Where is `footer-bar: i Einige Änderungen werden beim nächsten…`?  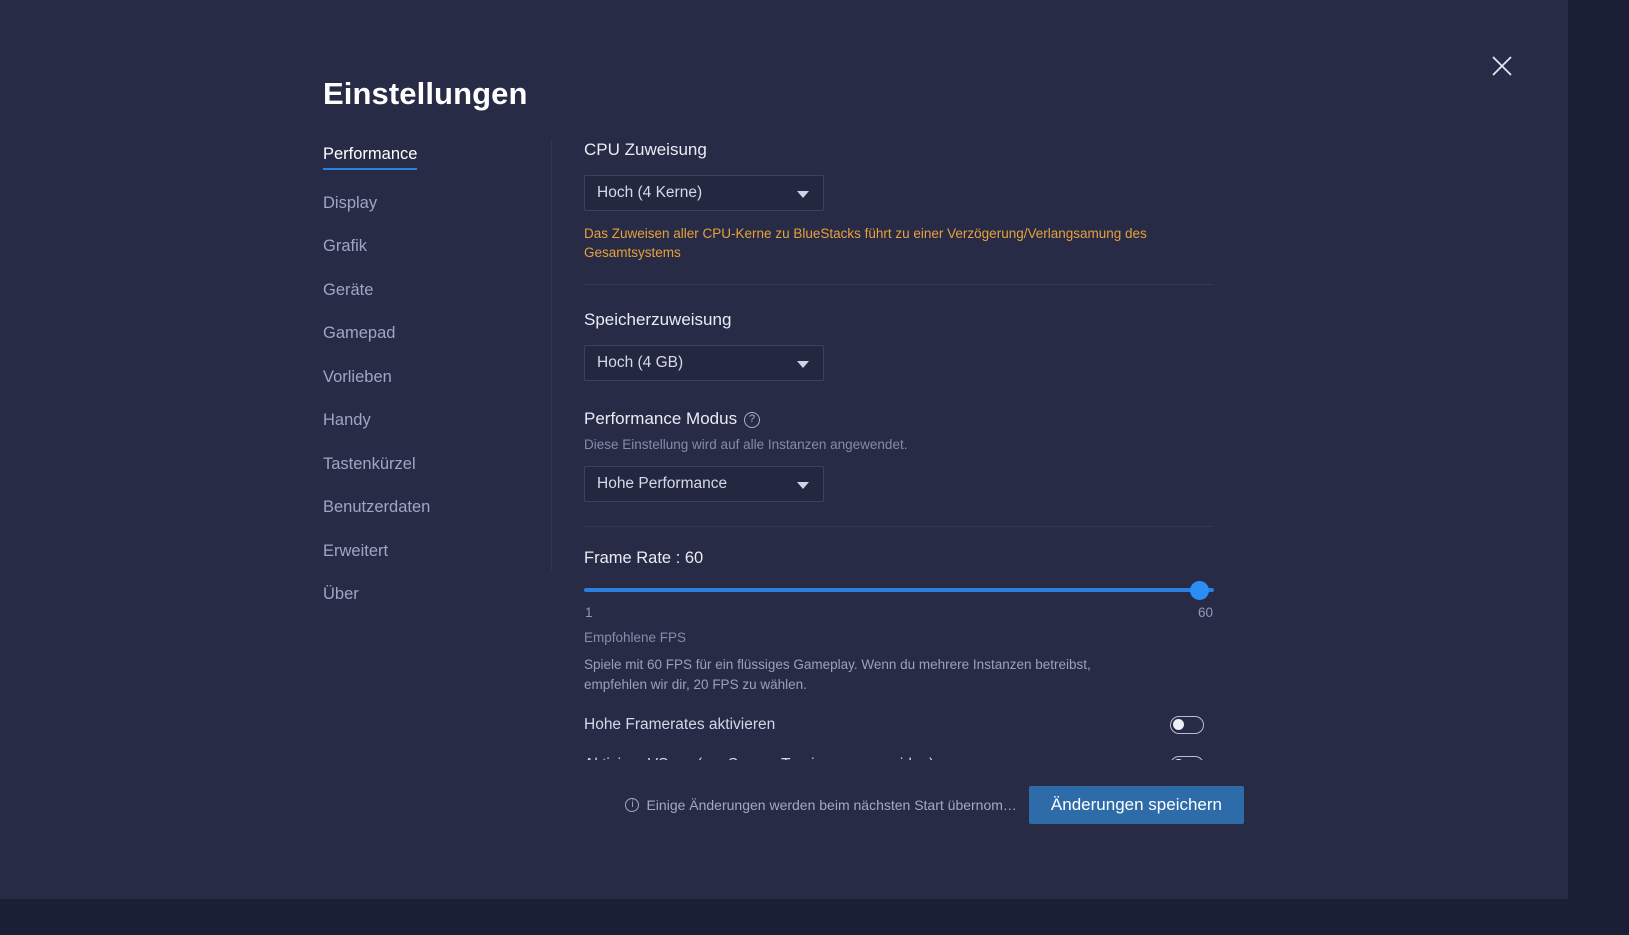 footer-bar: i Einige Änderungen werden beim nächsten… is located at coordinates (914, 805).